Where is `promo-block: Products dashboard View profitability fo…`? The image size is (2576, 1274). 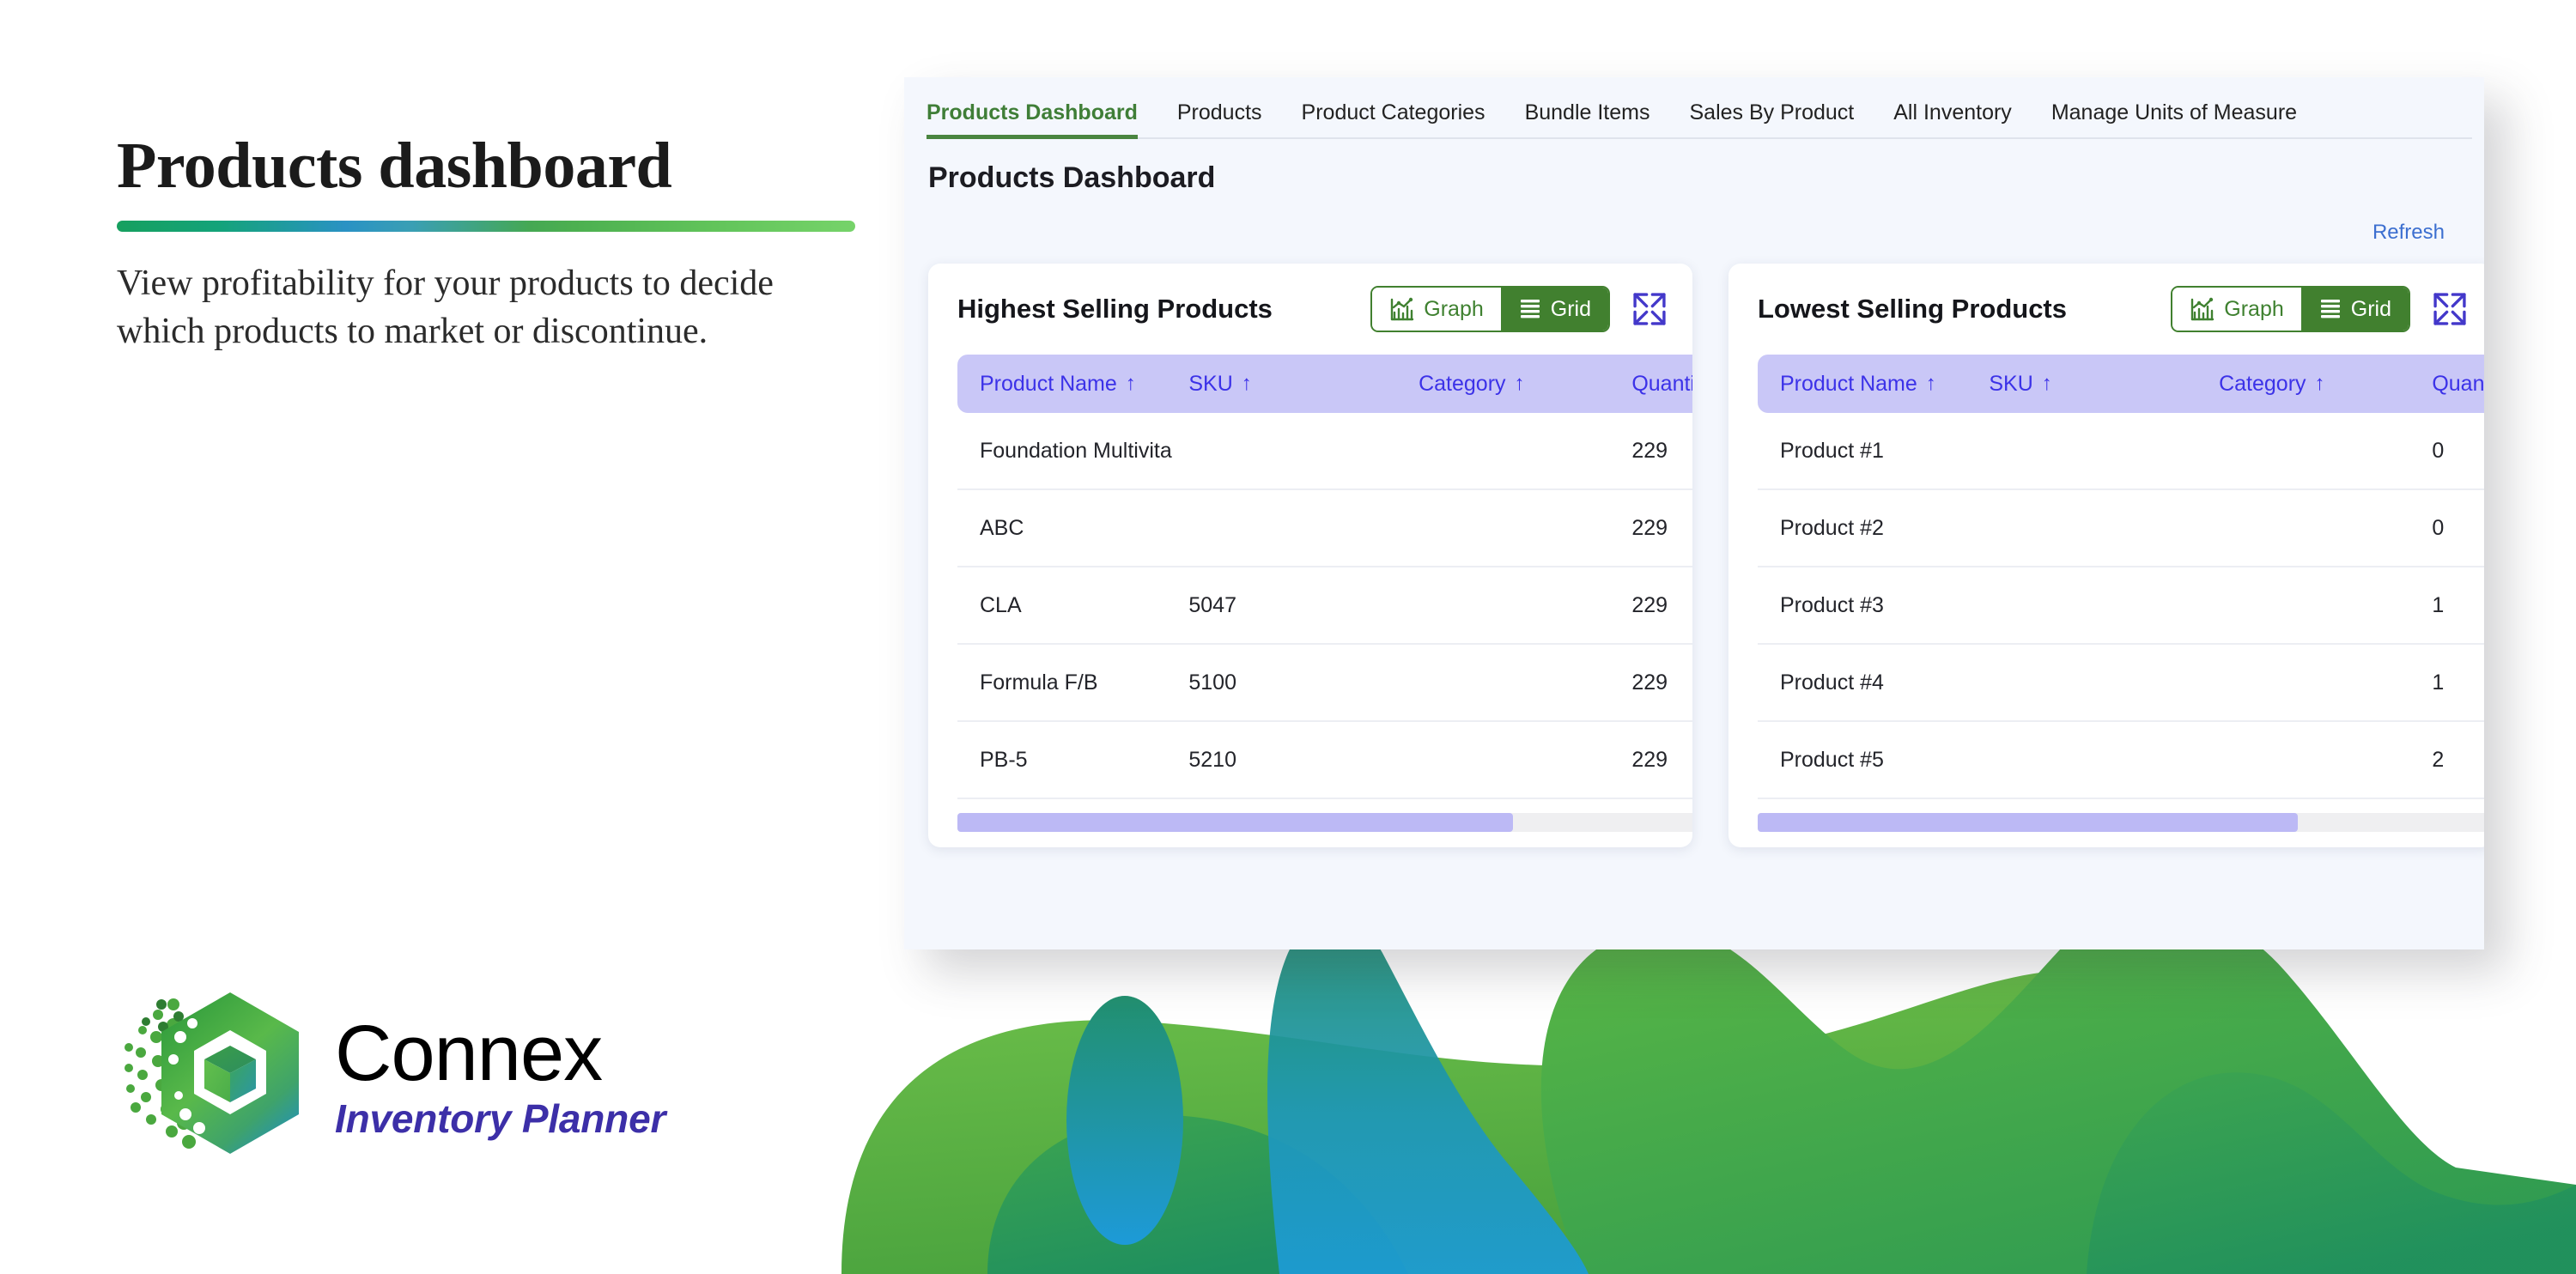
promo-block: Products dashboard View profitability fo… is located at coordinates (490, 245).